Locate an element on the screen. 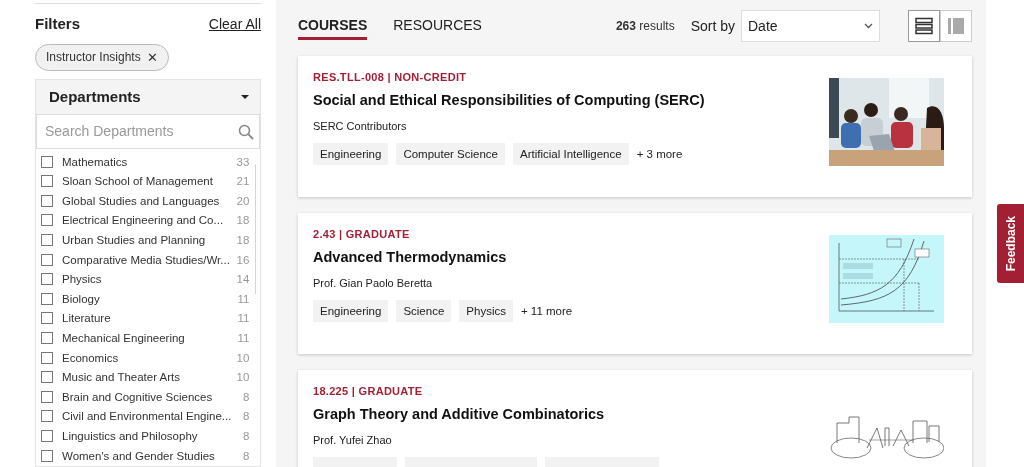 The width and height of the screenshot is (1024, 467). clear-all-link: Clear All is located at coordinates (234, 23).